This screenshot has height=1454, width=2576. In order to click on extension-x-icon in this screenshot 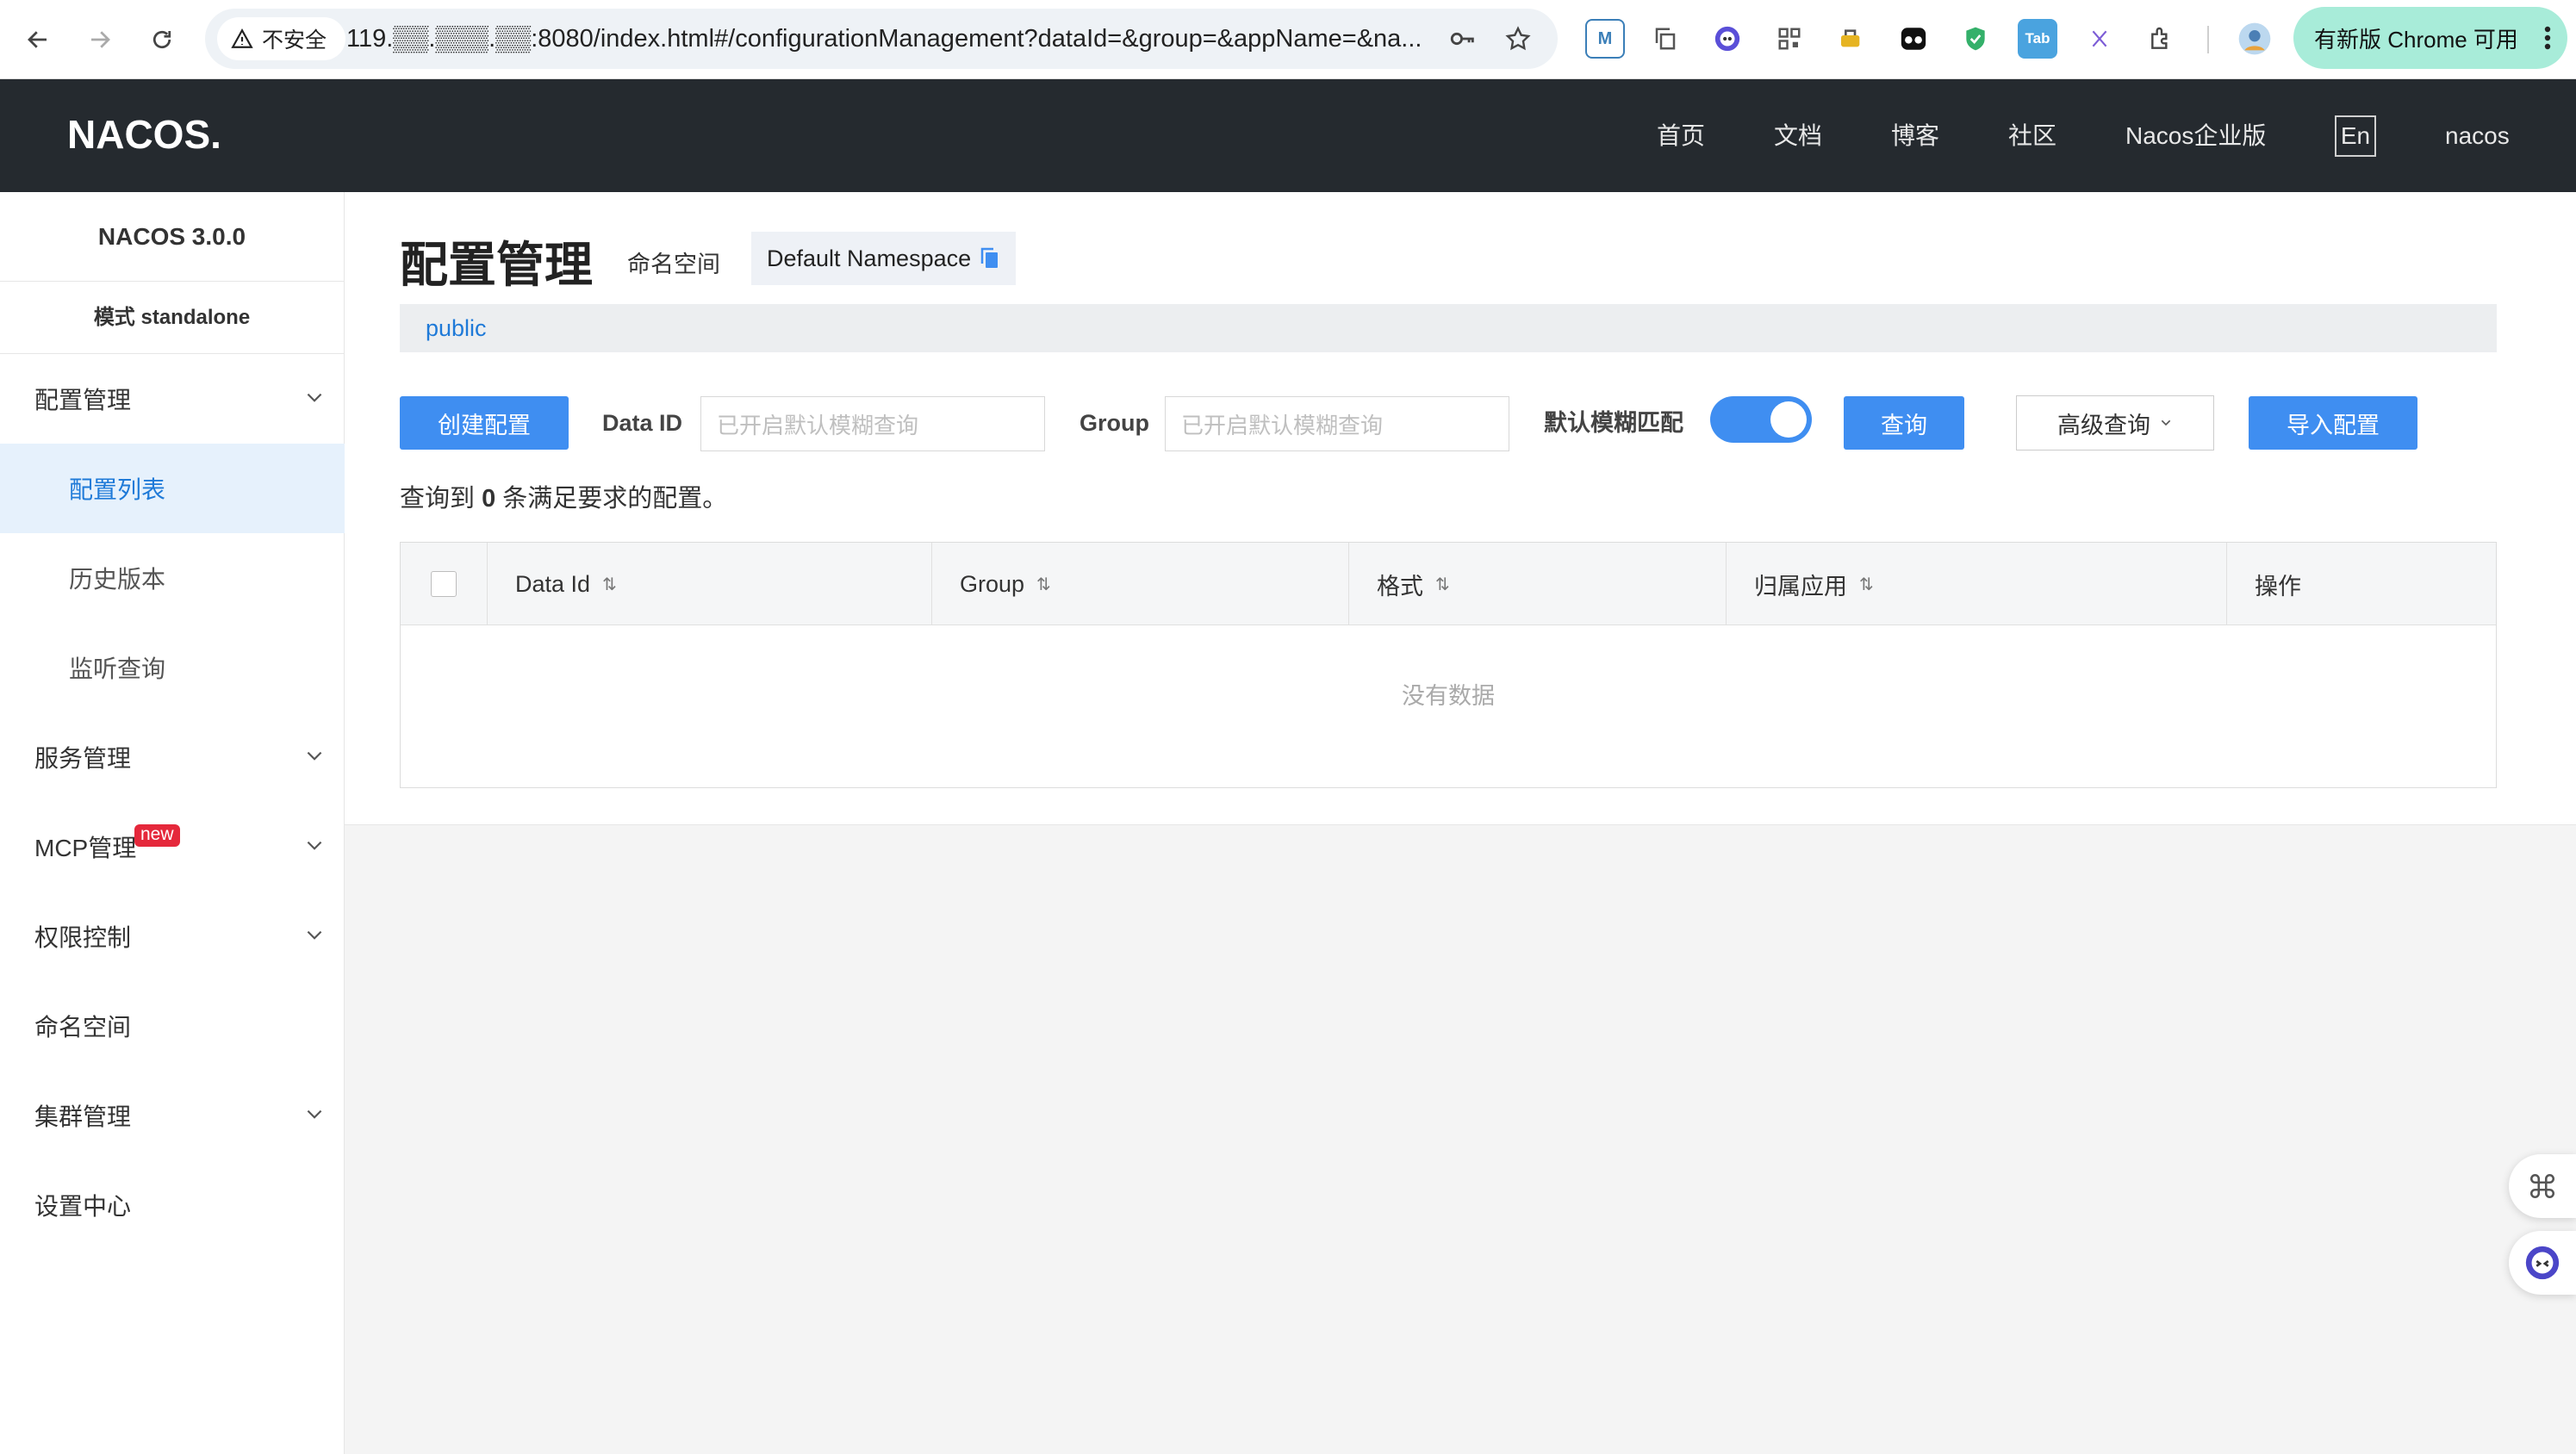, I will do `click(2100, 39)`.